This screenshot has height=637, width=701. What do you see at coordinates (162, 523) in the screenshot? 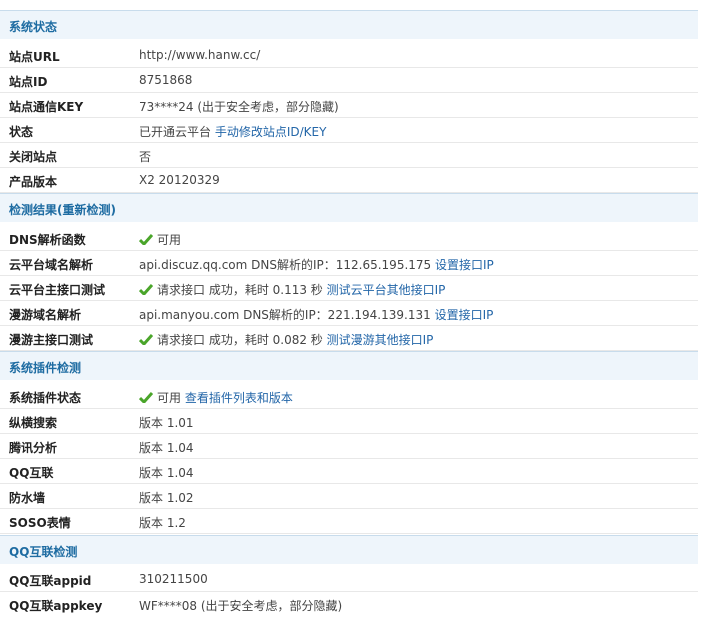
I see `row-value: 版本 1.2` at bounding box center [162, 523].